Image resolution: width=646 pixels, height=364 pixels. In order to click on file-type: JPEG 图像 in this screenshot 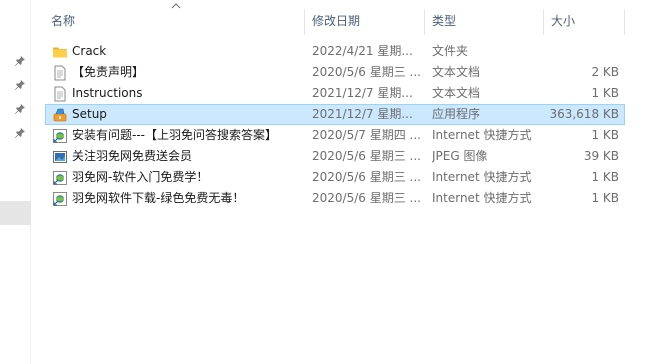, I will do `click(460, 156)`.